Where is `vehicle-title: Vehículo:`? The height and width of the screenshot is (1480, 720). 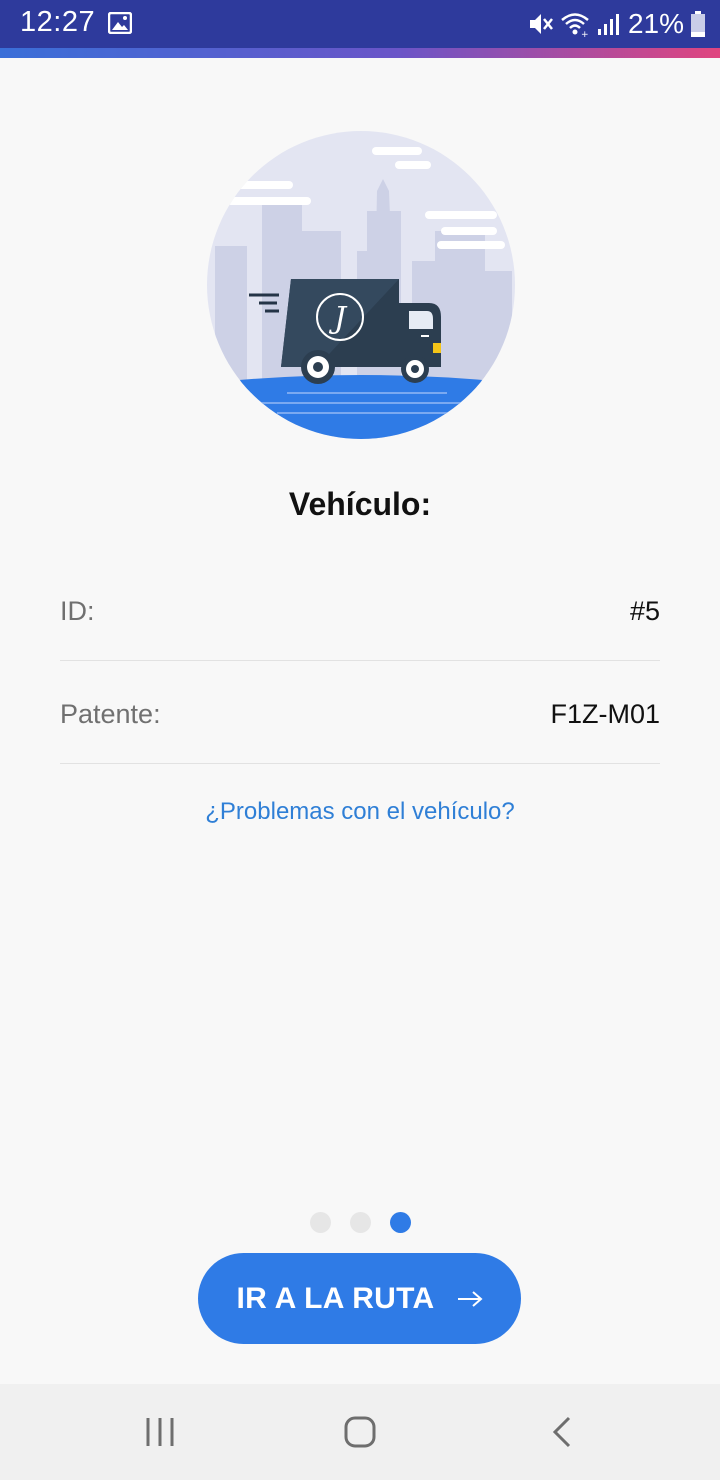
vehicle-title: Vehículo: is located at coordinates (360, 504).